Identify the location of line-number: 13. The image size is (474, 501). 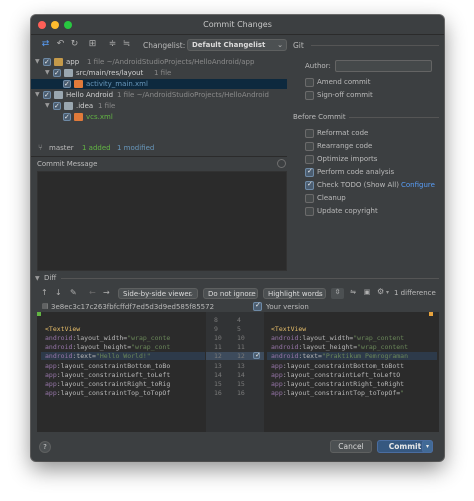
(241, 365).